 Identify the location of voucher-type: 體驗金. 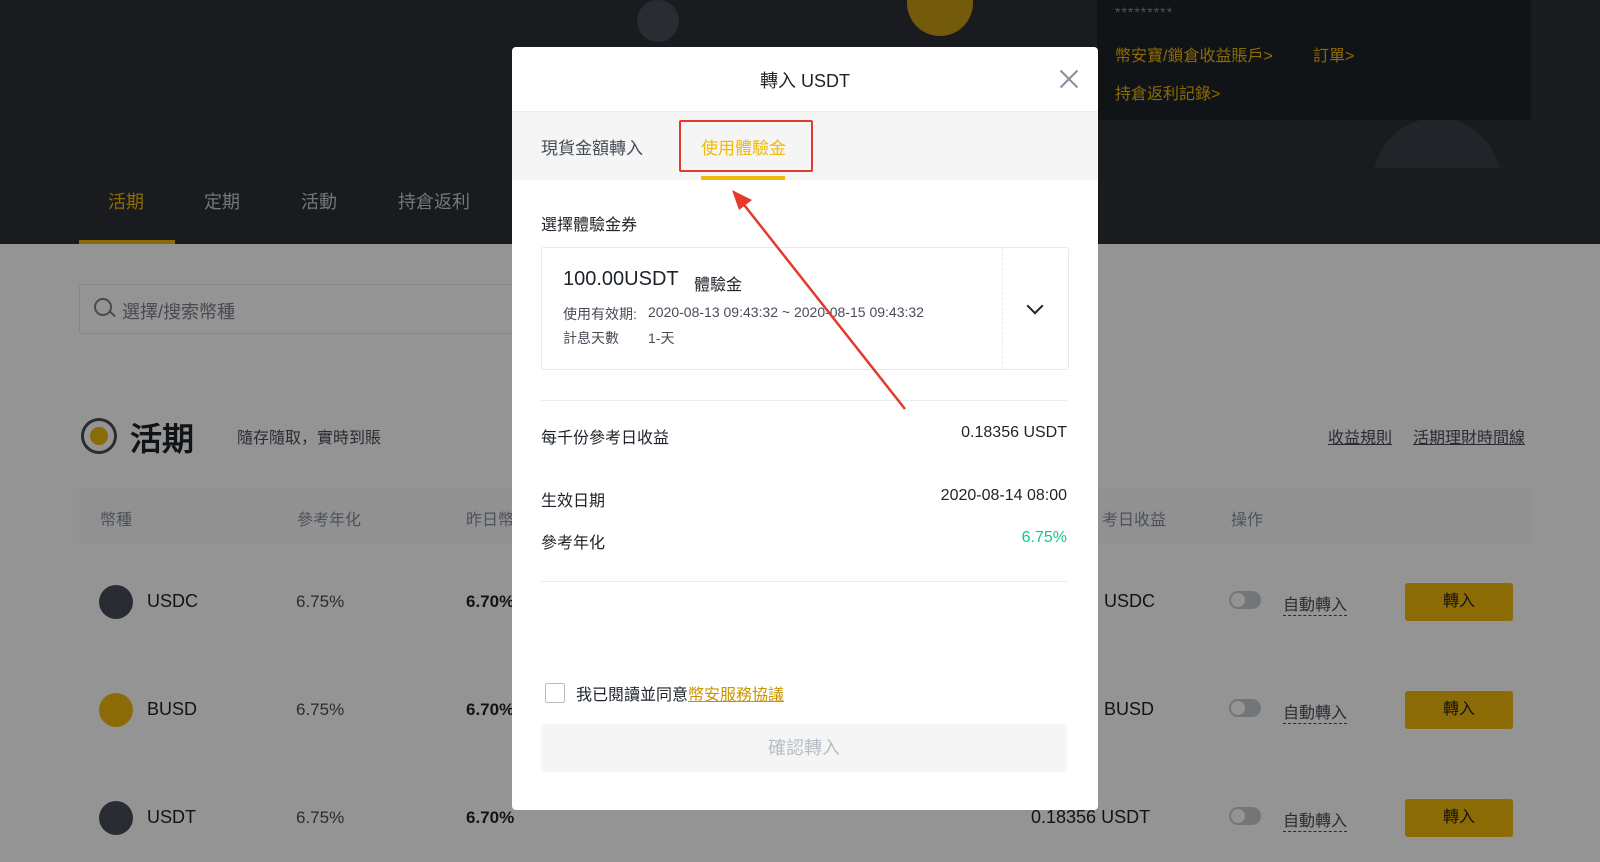
(718, 285).